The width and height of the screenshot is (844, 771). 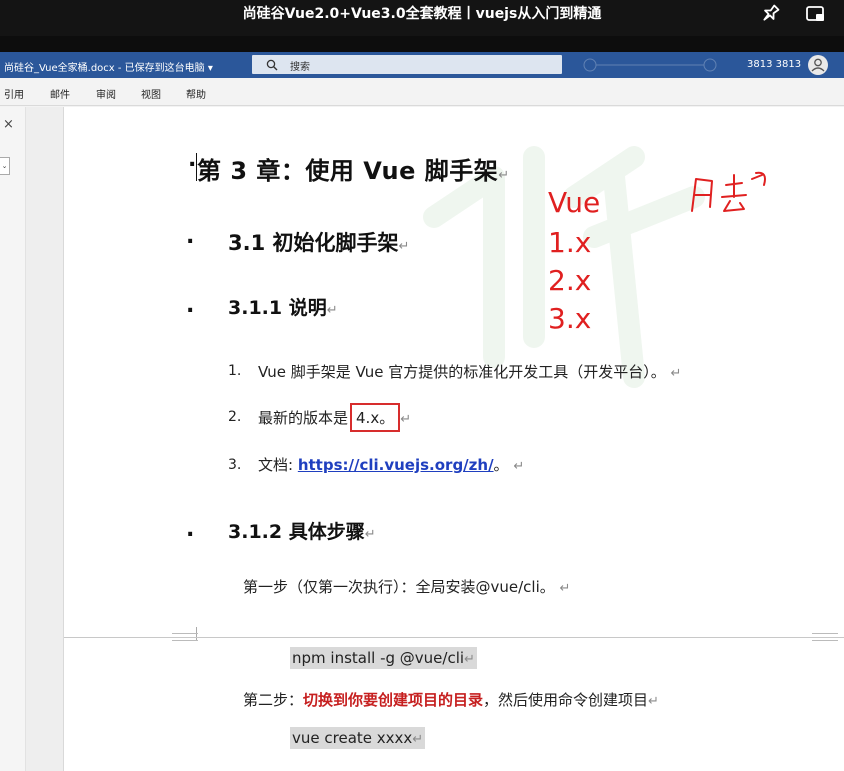 I want to click on navigation-pane: × ⌄, so click(x=13, y=439).